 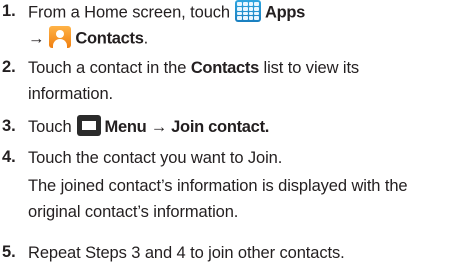 What do you see at coordinates (9, 157) in the screenshot?
I see `step-number: 4.` at bounding box center [9, 157].